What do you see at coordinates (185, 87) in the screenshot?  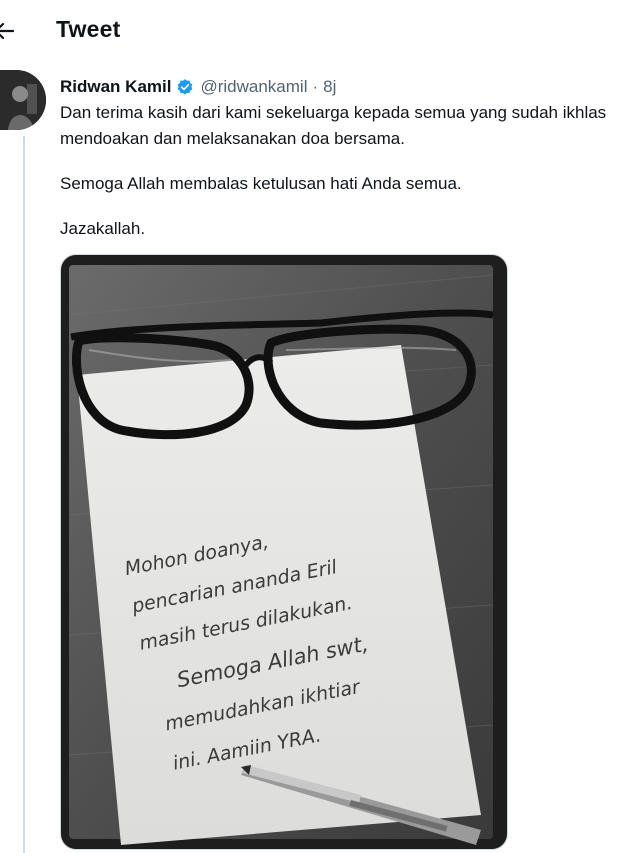 I see `verified-badge-icon` at bounding box center [185, 87].